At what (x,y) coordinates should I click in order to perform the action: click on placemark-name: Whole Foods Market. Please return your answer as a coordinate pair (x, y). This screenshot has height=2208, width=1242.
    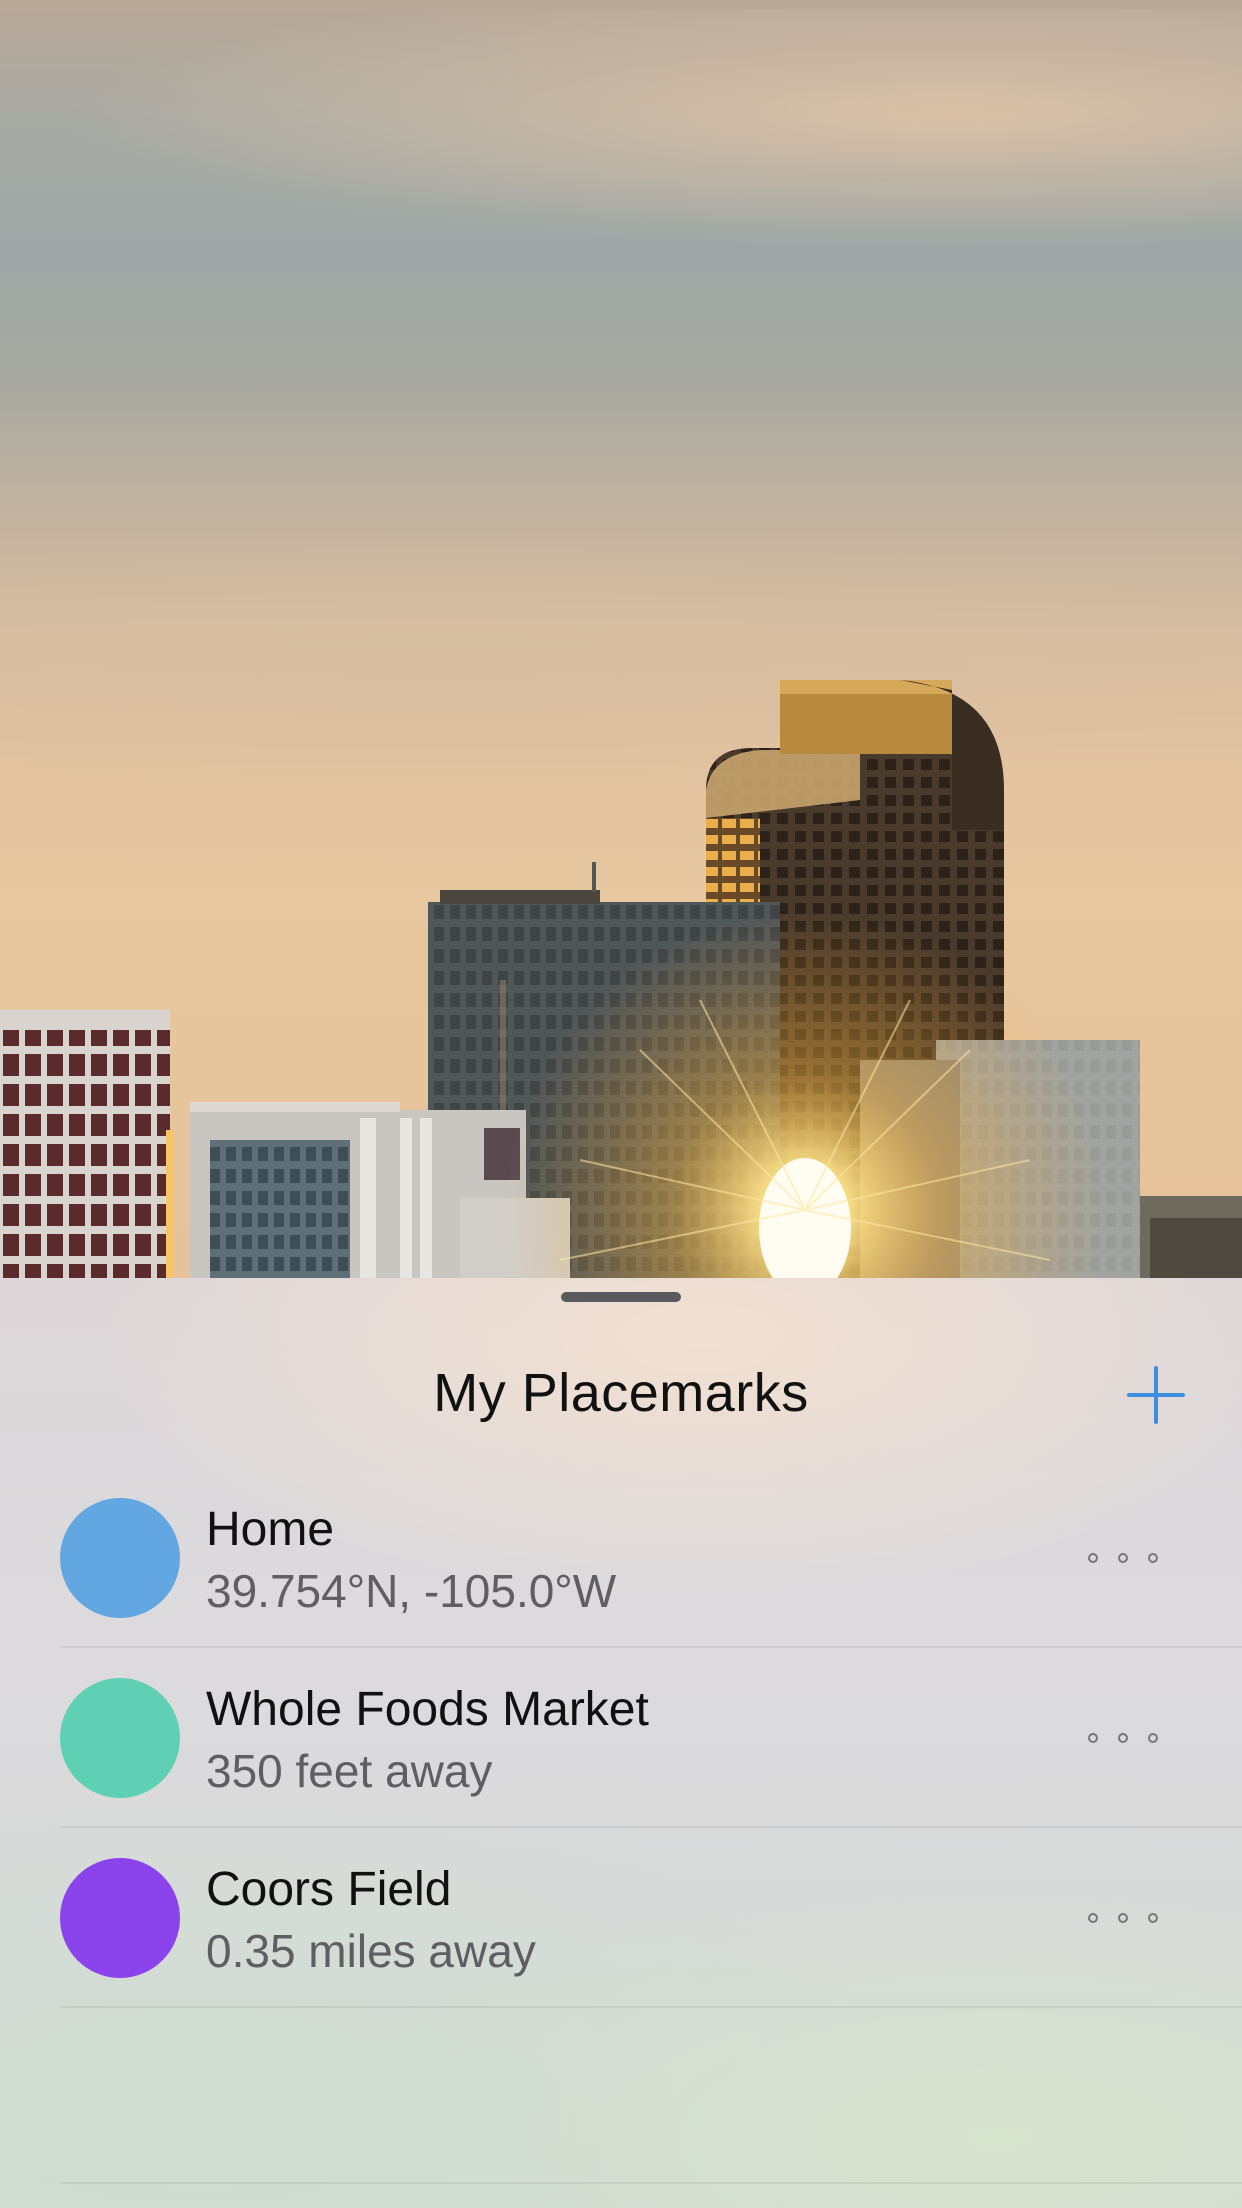
    Looking at the image, I should click on (427, 1709).